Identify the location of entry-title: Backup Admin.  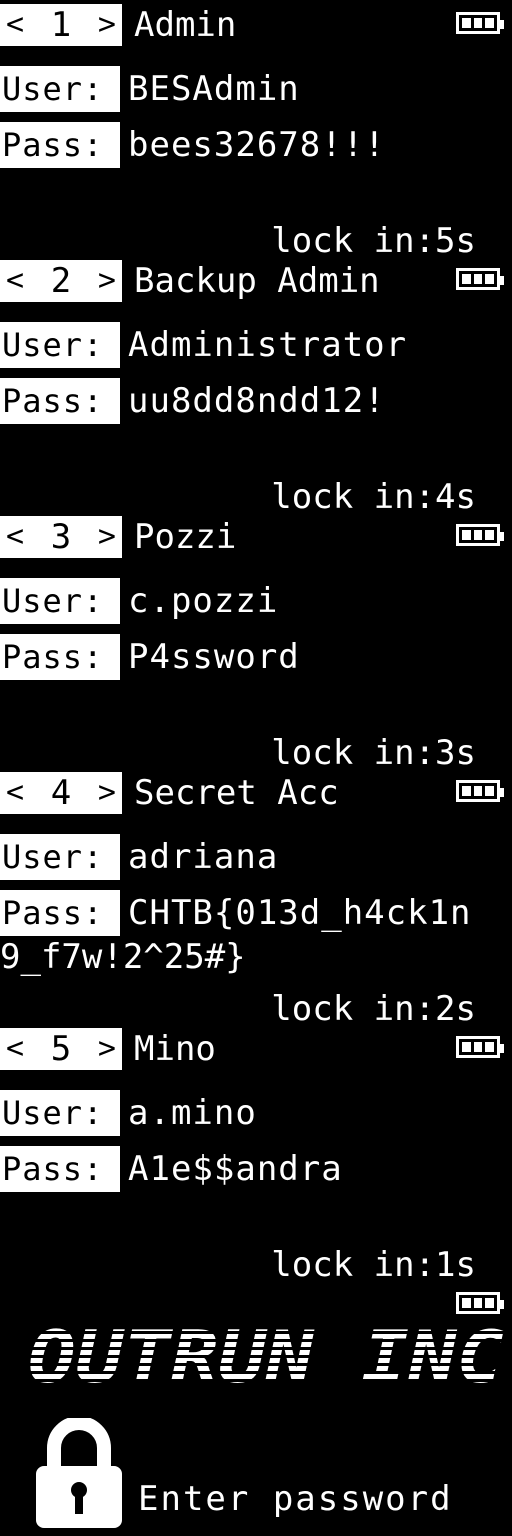
(257, 281).